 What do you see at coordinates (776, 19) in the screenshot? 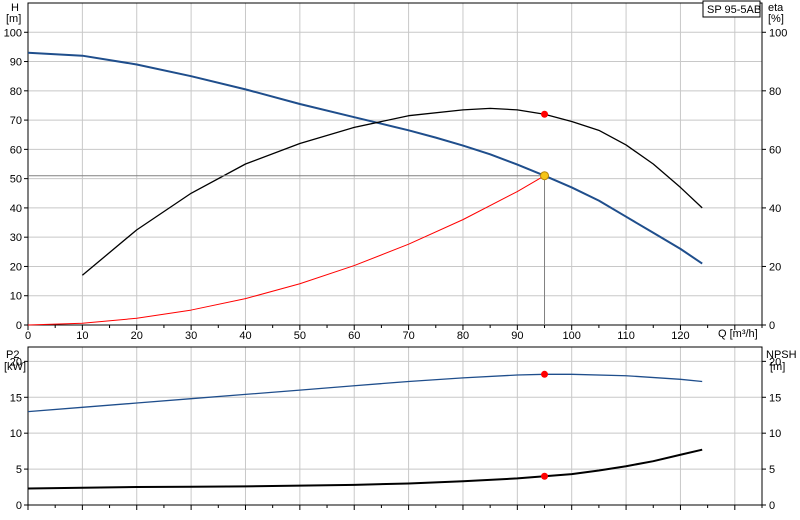
I see `top-right-axis-label-line2: [%]` at bounding box center [776, 19].